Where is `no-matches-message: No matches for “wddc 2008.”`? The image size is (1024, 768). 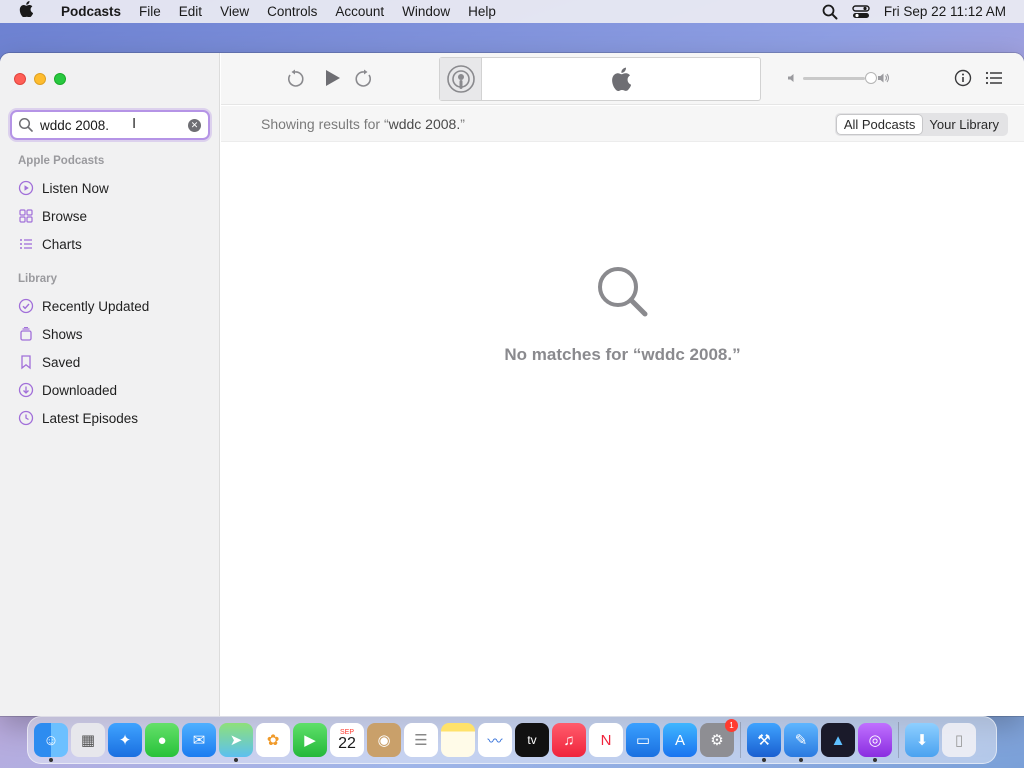 no-matches-message: No matches for “wddc 2008.” is located at coordinates (622, 354).